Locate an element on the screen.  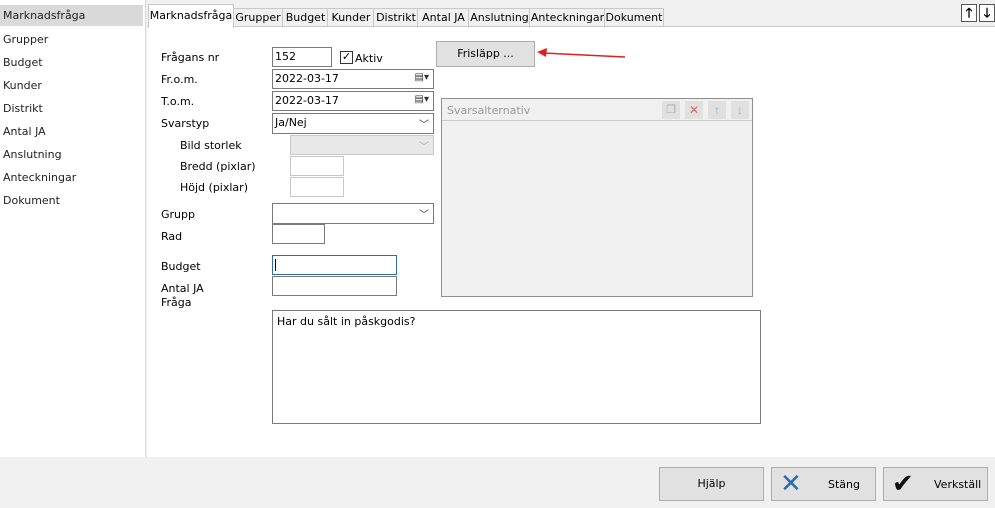
execute-button: ✔ Verkställ is located at coordinates (935, 484).